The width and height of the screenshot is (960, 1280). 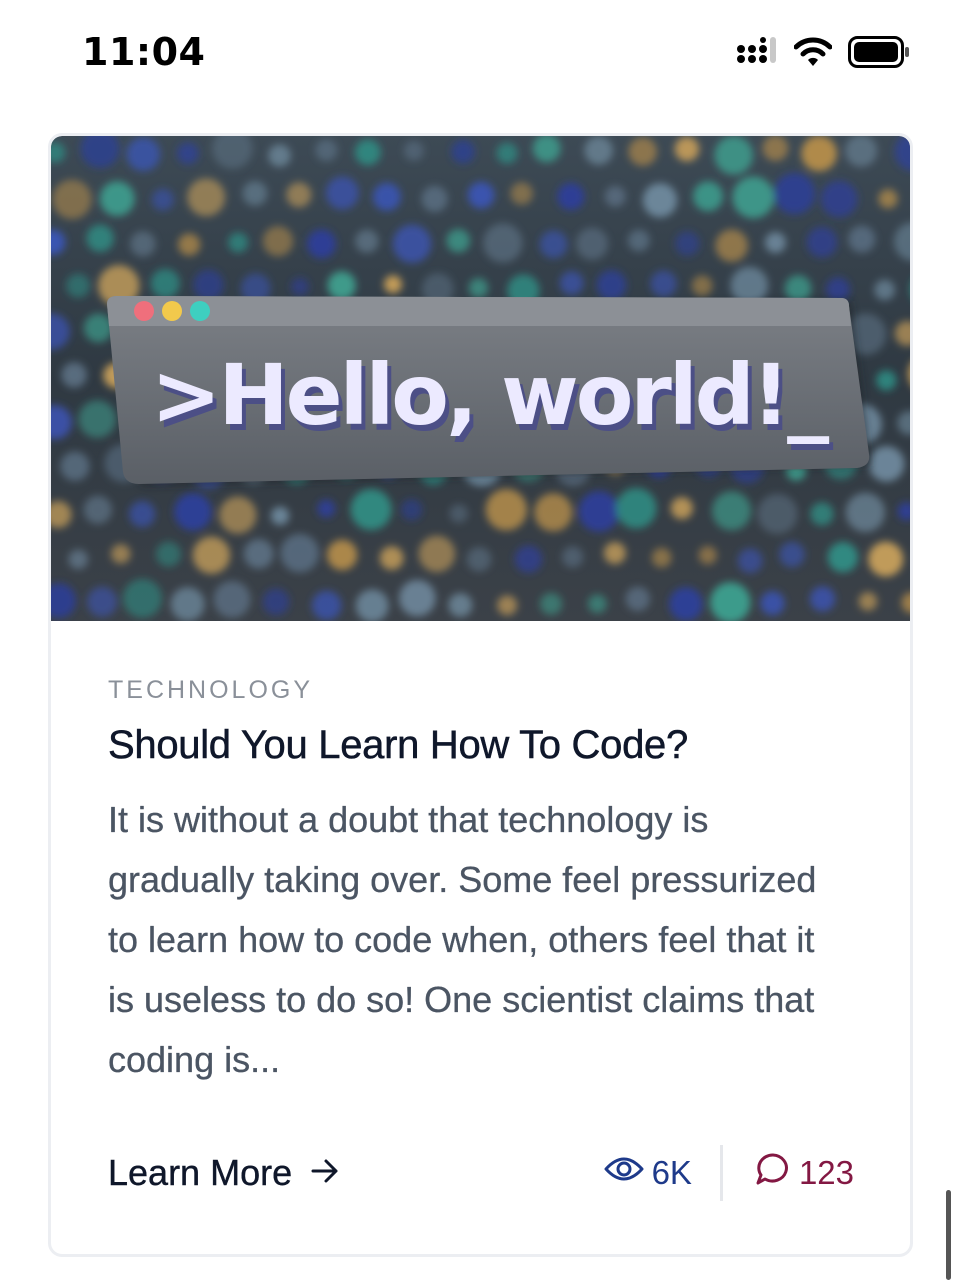 What do you see at coordinates (144, 52) in the screenshot?
I see `status-time: 11:04` at bounding box center [144, 52].